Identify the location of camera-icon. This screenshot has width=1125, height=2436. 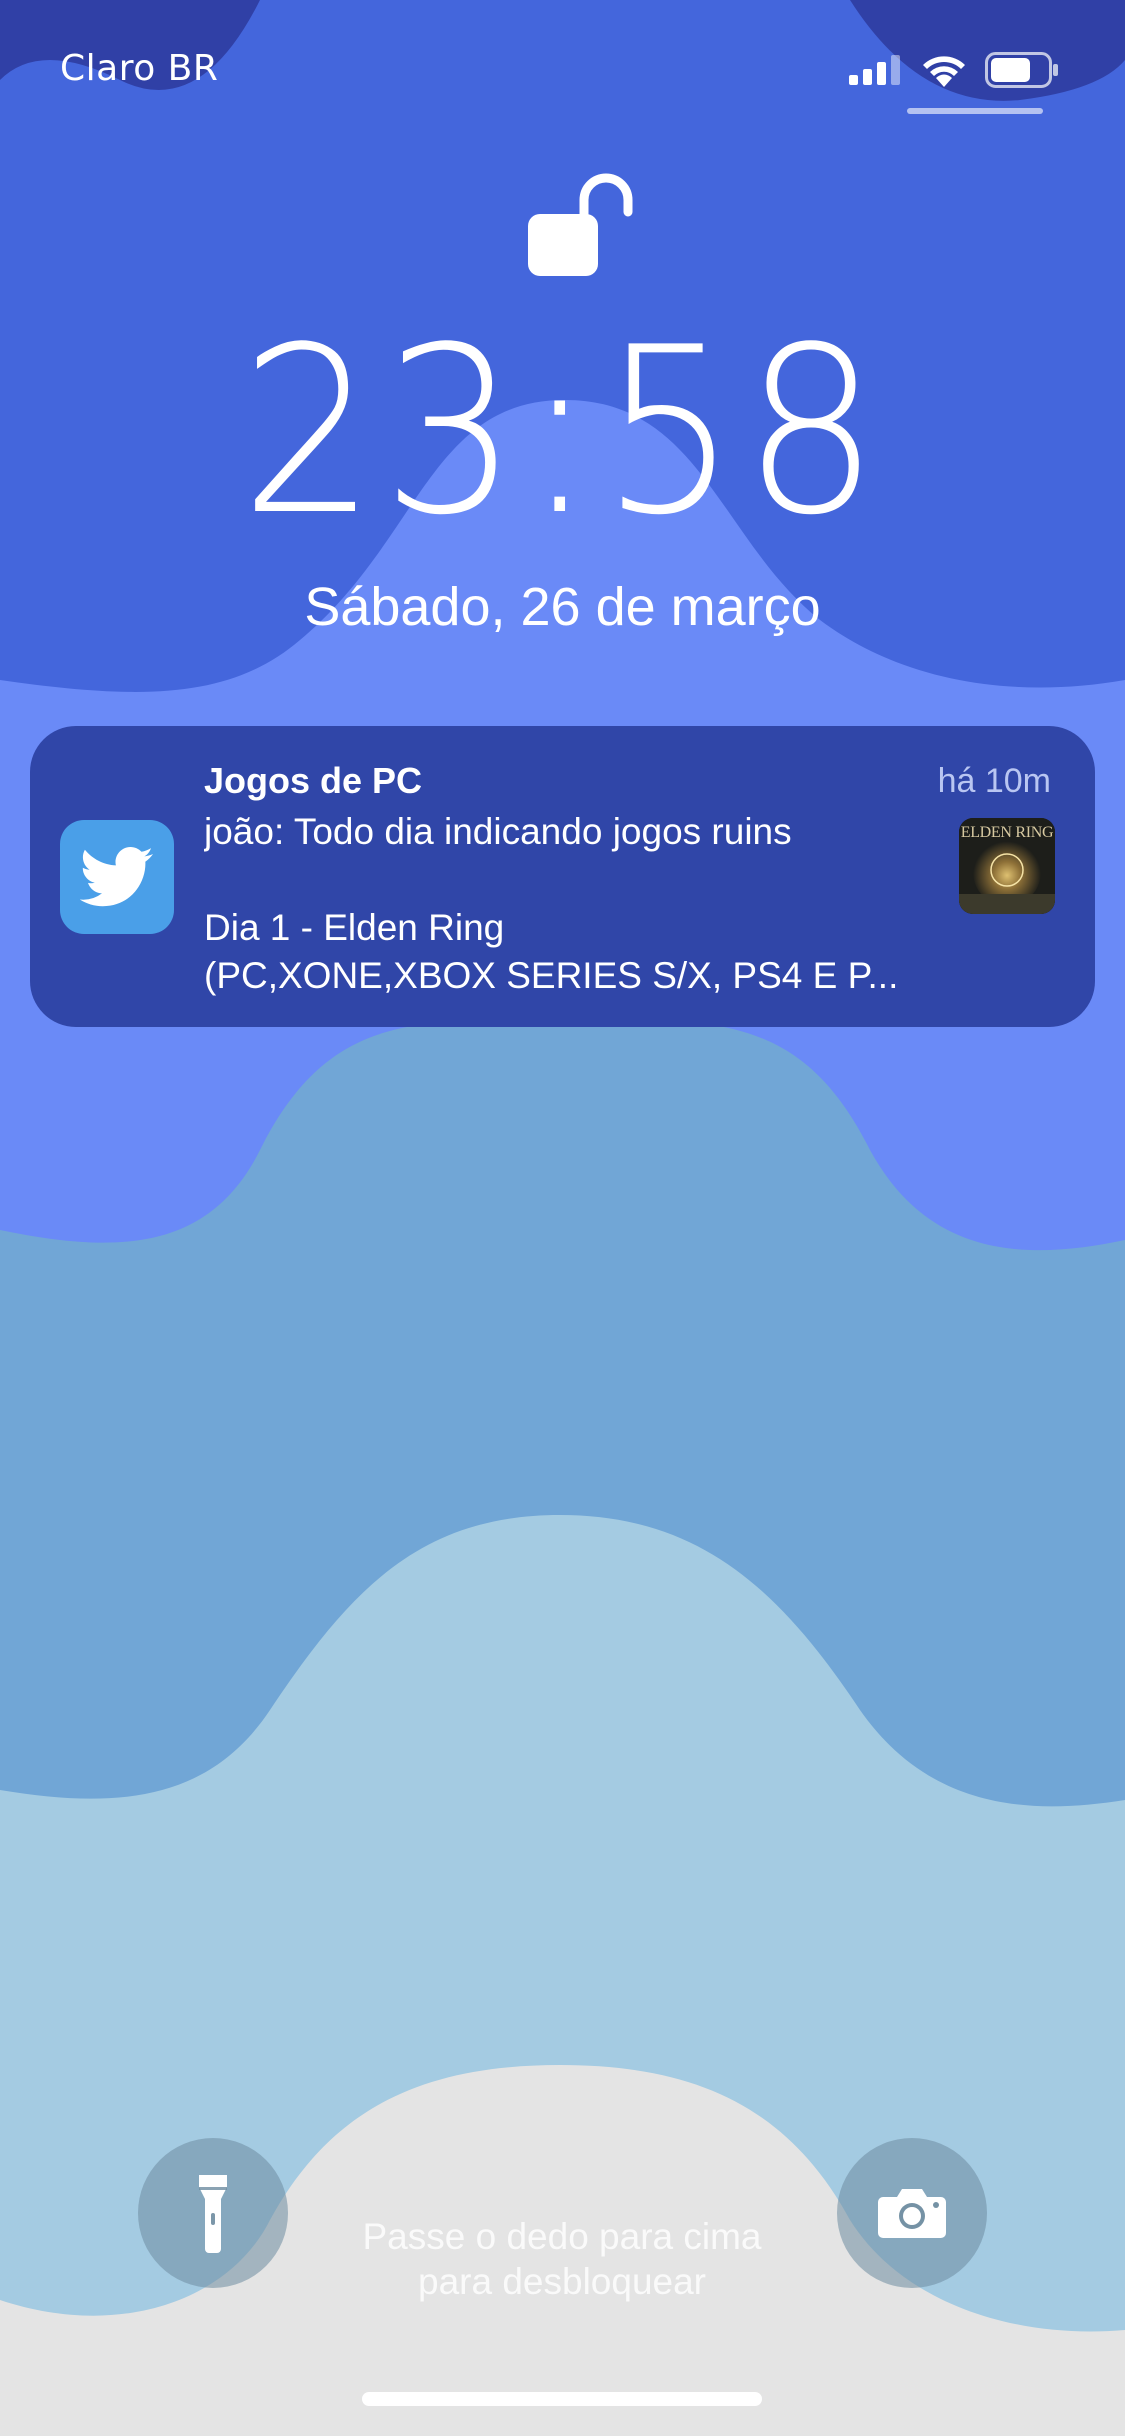
(912, 2213).